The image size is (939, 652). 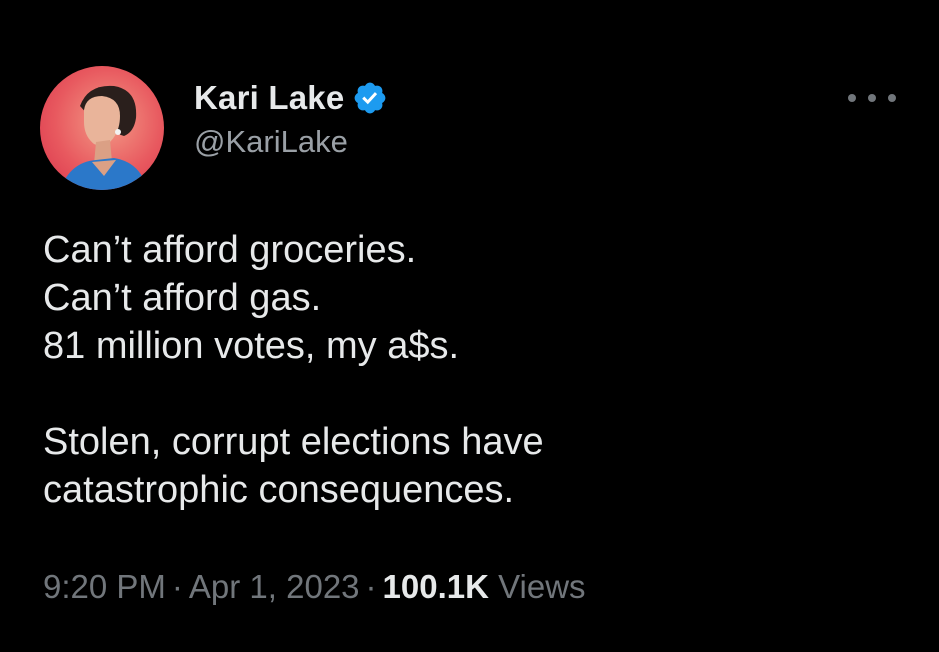 I want to click on views-label: Views, so click(x=542, y=586).